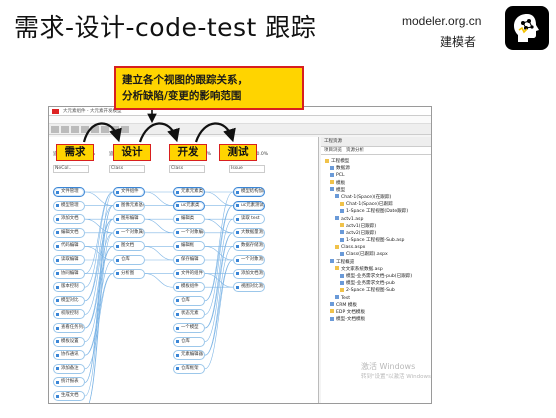 The image size is (556, 418). What do you see at coordinates (129, 273) in the screenshot?
I see `trace-node: 分析图` at bounding box center [129, 273].